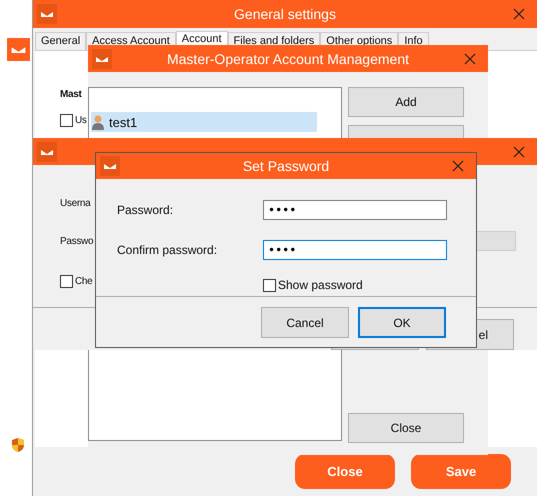  Describe the element at coordinates (406, 102) in the screenshot. I see `add-button: Add` at that location.